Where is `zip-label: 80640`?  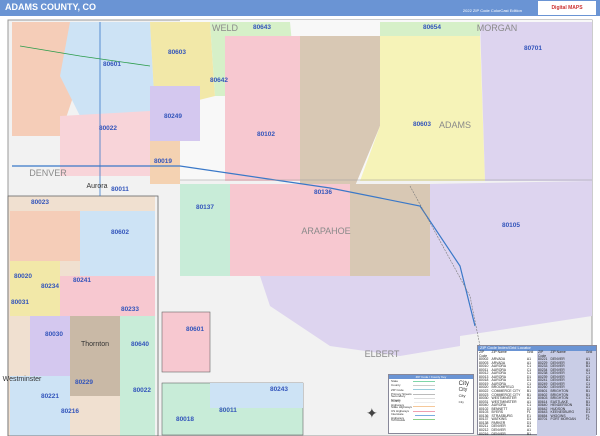 zip-label: 80640 is located at coordinates (140, 344).